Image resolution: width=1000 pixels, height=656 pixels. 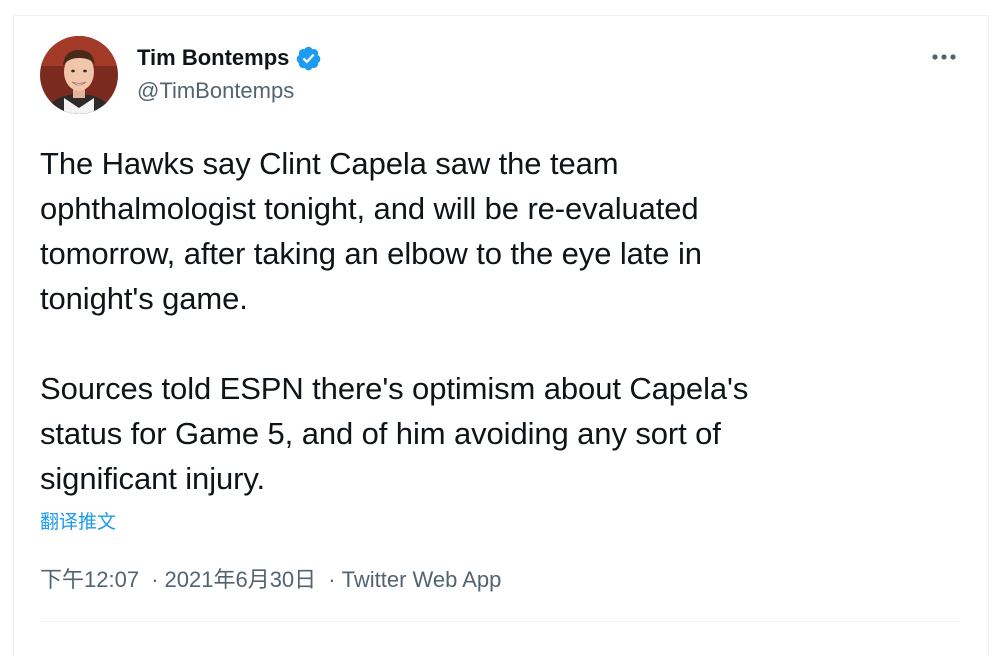 I want to click on tweet-source: Twitter Web App, so click(x=422, y=579).